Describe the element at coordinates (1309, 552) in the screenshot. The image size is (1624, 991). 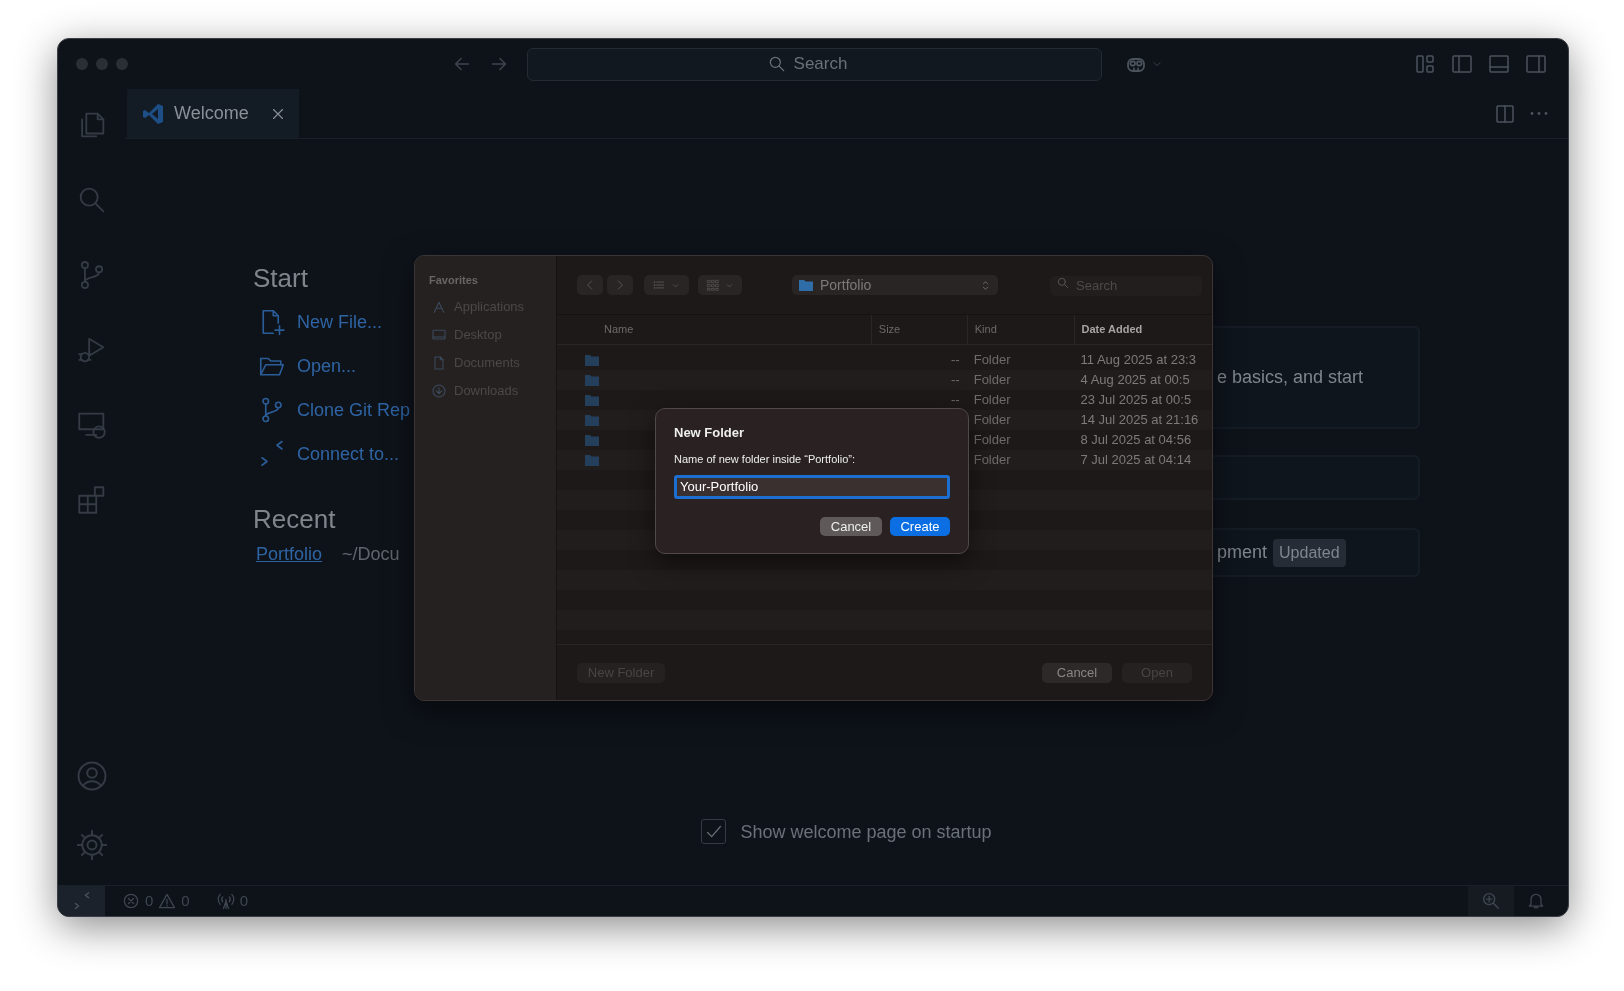
I see `updated-badge: Updated` at that location.